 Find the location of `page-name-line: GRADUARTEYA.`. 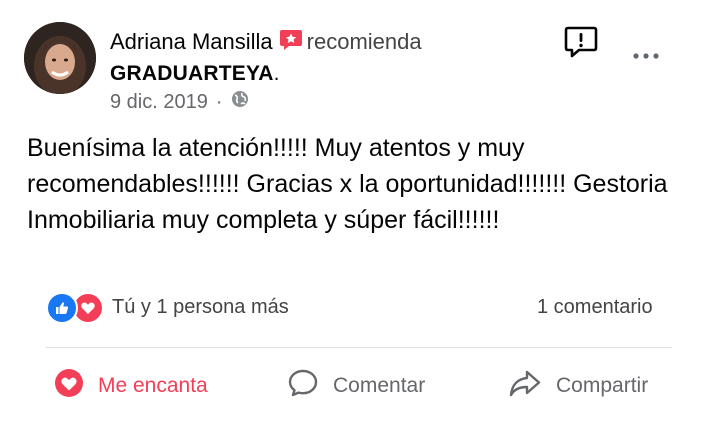

page-name-line: GRADUARTEYA. is located at coordinates (195, 74).